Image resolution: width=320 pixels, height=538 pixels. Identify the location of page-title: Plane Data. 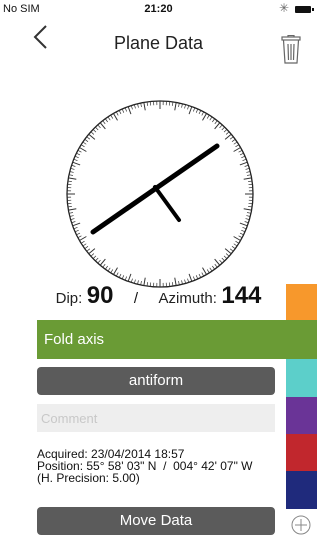
(158, 43).